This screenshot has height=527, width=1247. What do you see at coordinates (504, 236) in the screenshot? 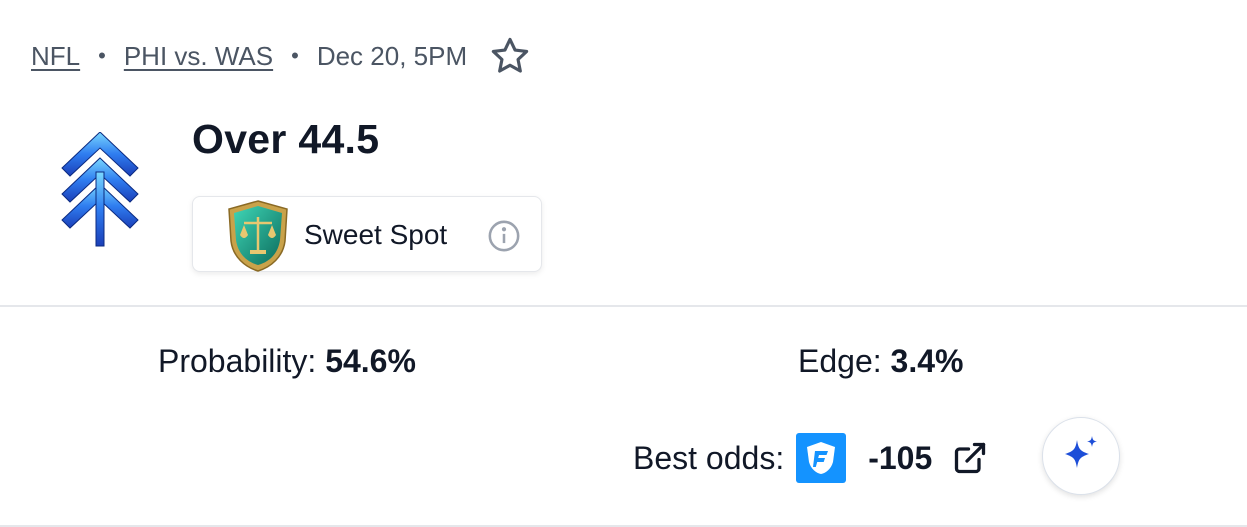
I see `info-icon` at bounding box center [504, 236].